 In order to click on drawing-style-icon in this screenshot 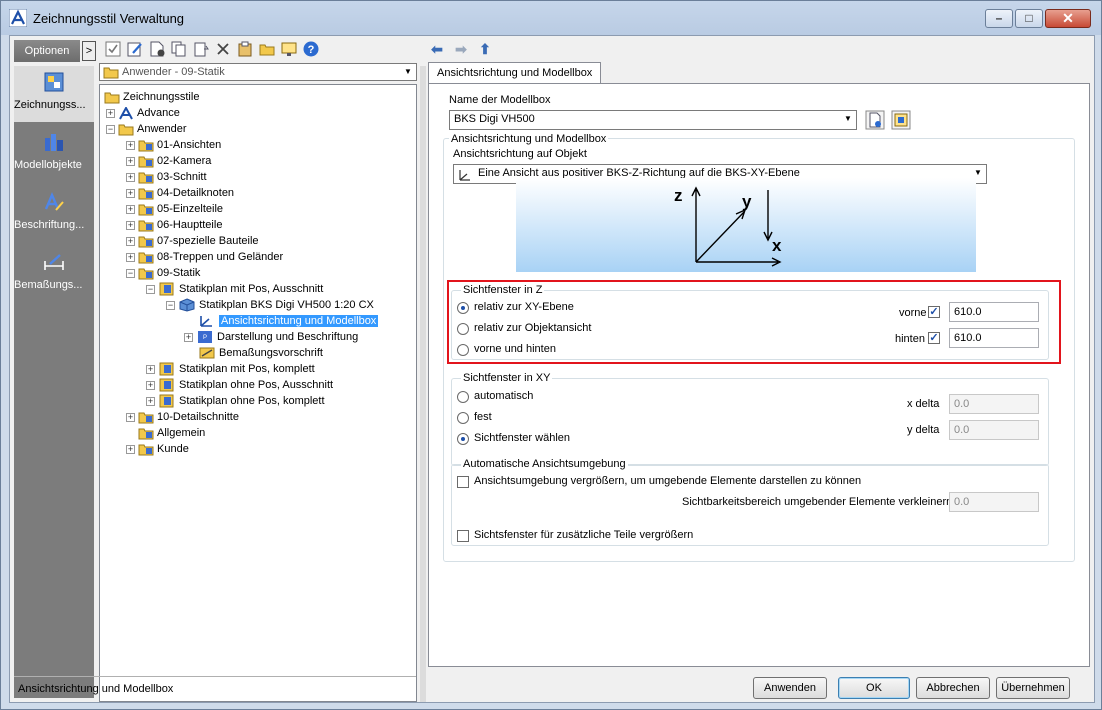, I will do `click(54, 82)`.